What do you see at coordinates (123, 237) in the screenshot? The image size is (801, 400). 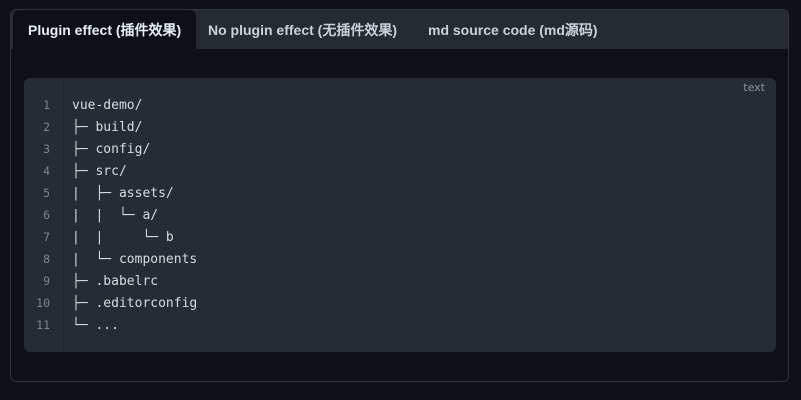 I see `line-text: | | └─ b` at bounding box center [123, 237].